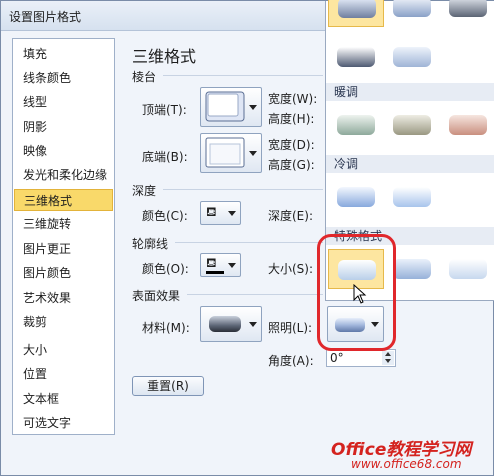 The height and width of the screenshot is (476, 494). What do you see at coordinates (165, 157) in the screenshot?
I see `bevel-bottom-label: 底端(B):` at bounding box center [165, 157].